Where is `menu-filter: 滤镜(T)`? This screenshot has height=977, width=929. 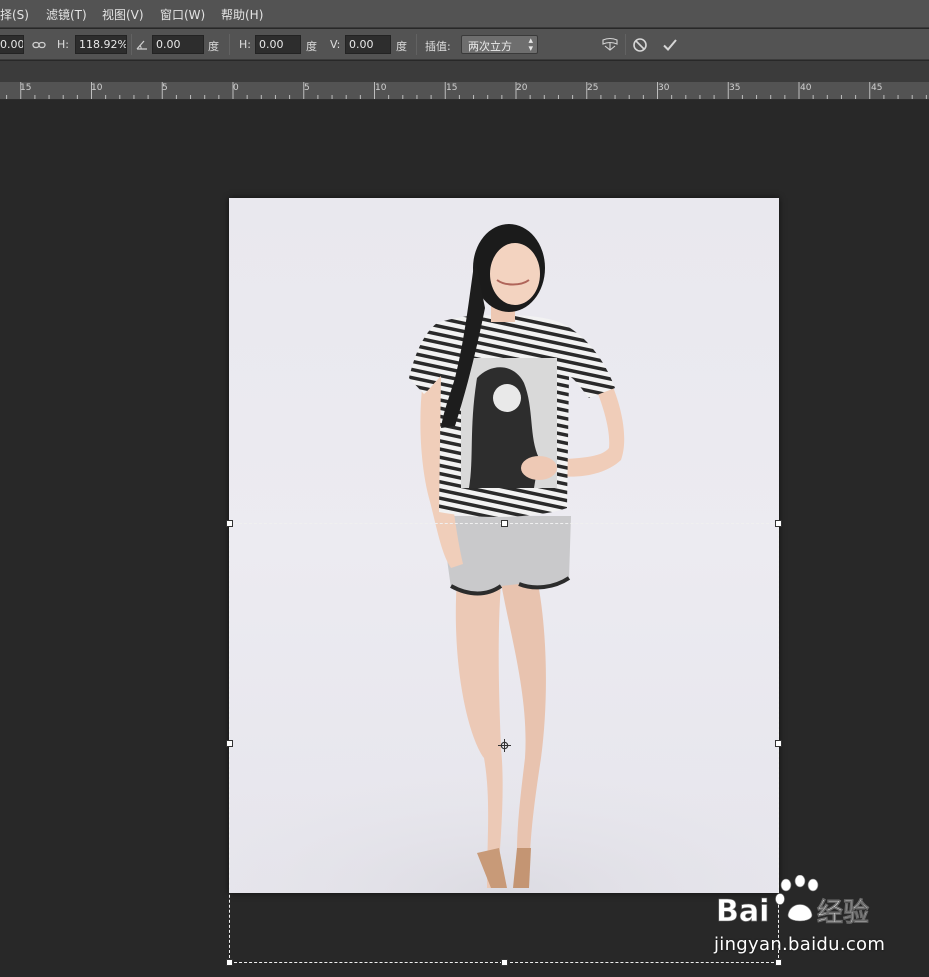 menu-filter: 滤镜(T) is located at coordinates (66, 14).